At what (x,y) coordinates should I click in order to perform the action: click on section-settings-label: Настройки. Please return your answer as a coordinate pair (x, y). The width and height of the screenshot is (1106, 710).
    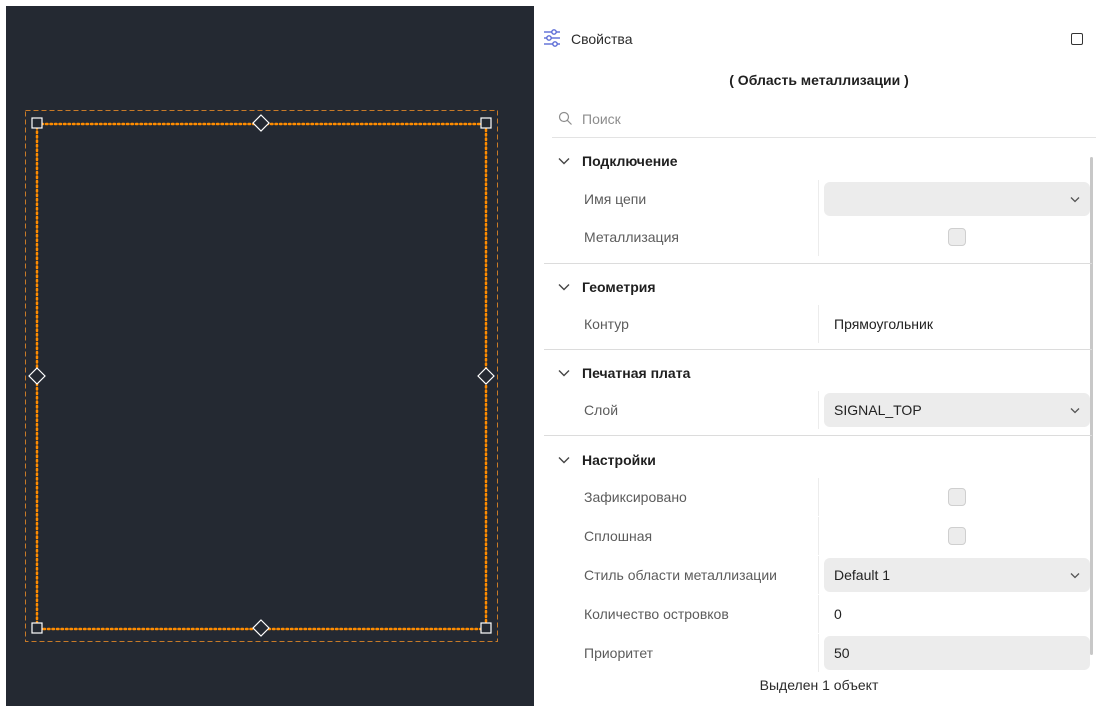
    Looking at the image, I should click on (619, 460).